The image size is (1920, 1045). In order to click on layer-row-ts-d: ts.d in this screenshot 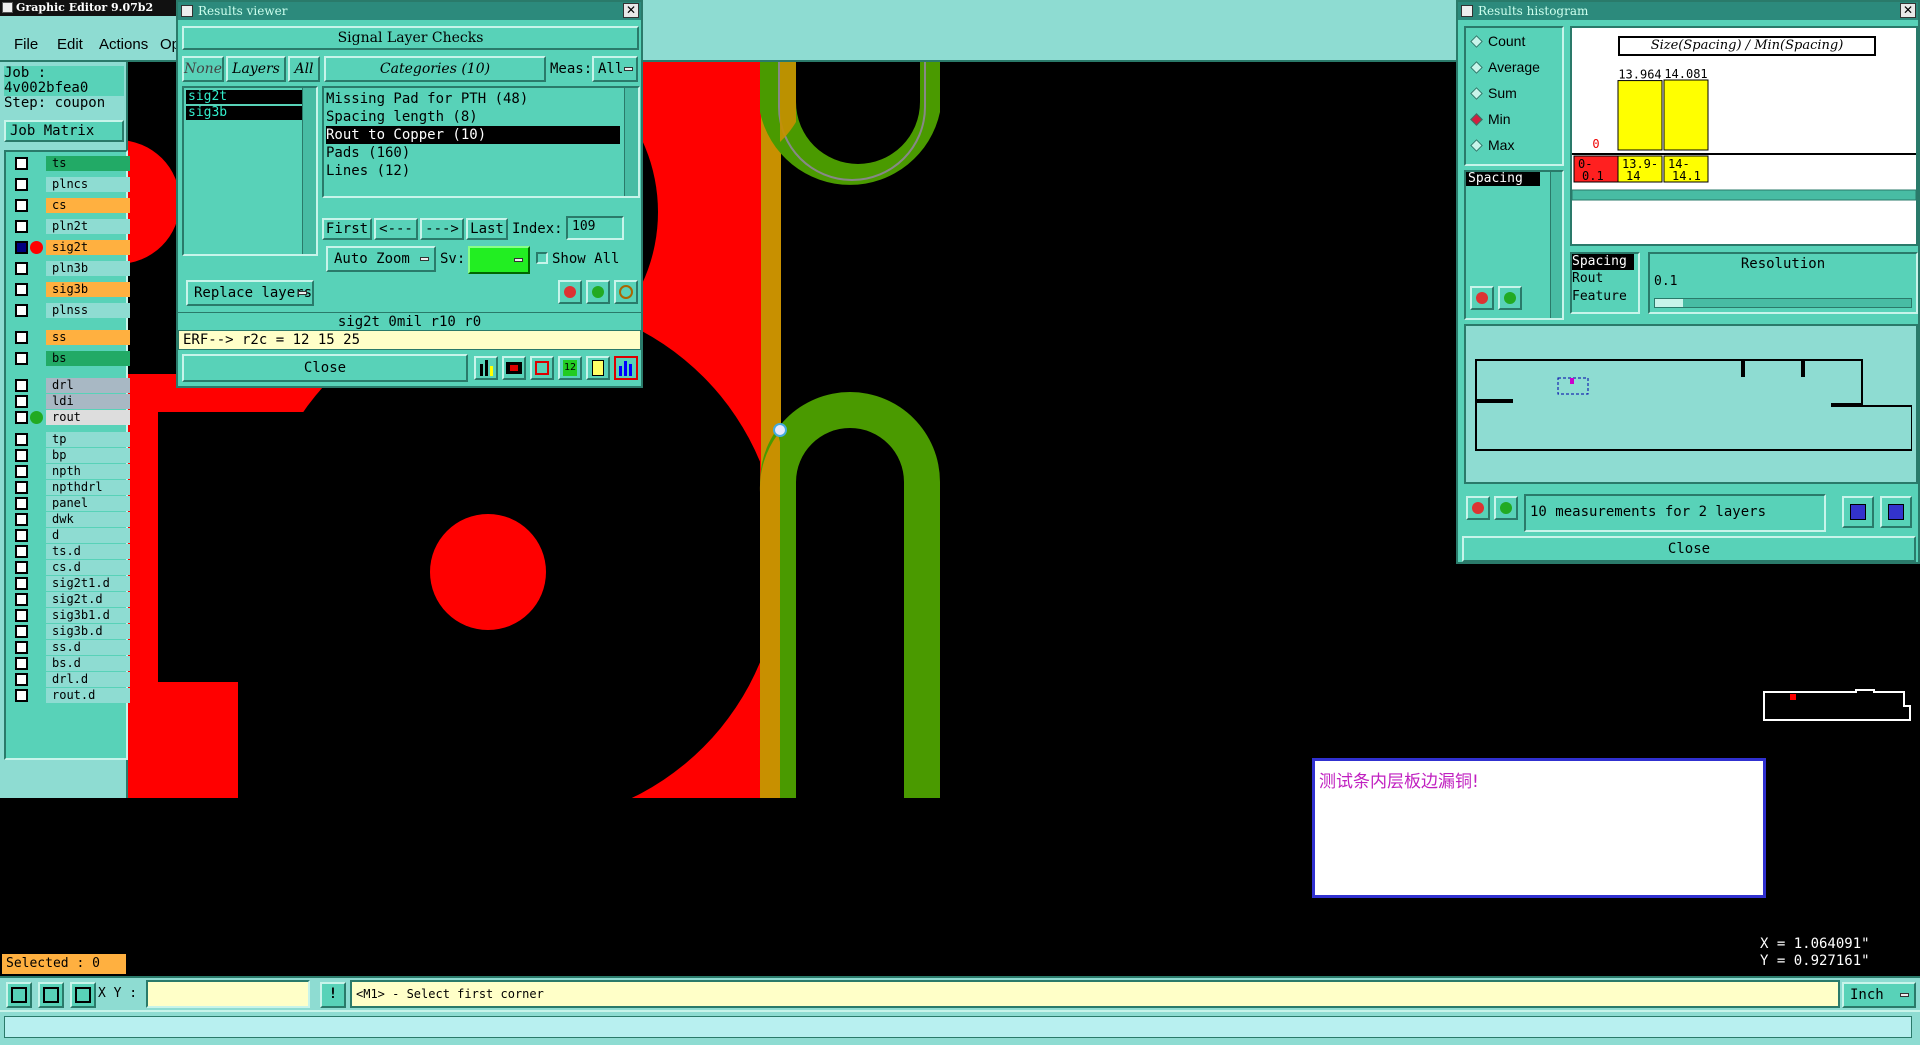, I will do `click(71, 551)`.